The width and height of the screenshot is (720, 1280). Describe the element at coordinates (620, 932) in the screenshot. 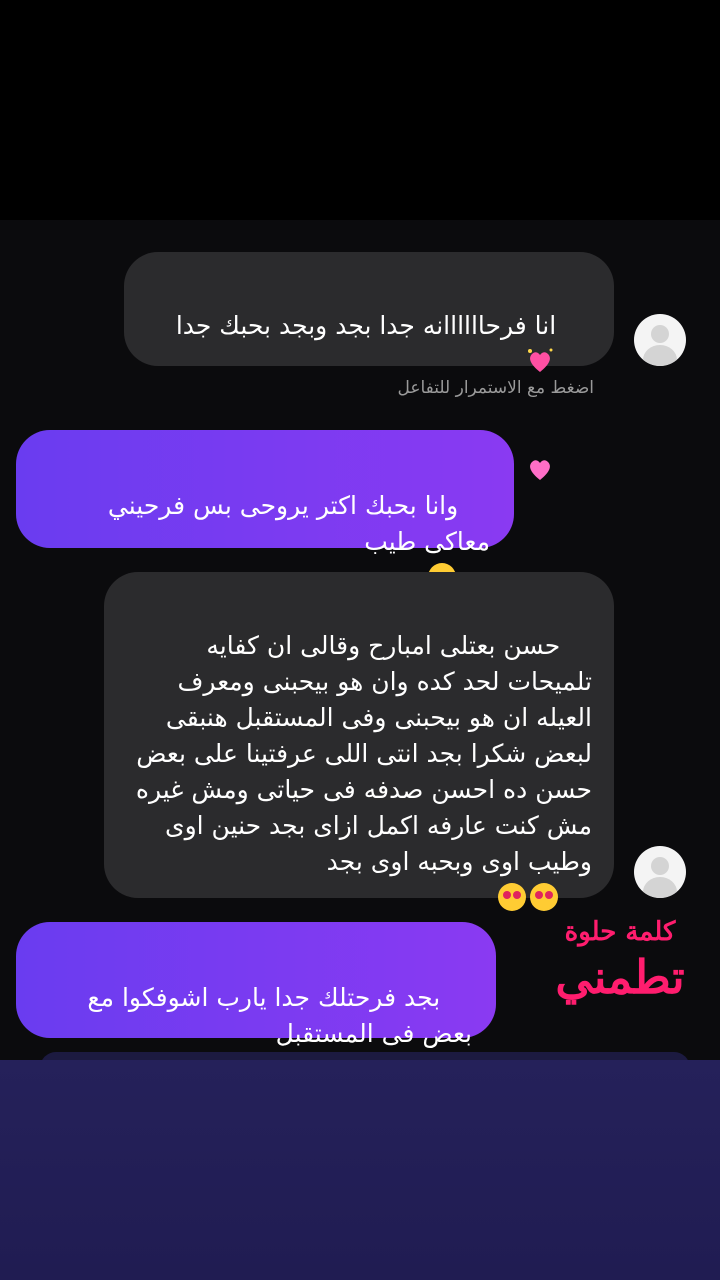

I see `logo-line-1: كلمة حلوة` at that location.